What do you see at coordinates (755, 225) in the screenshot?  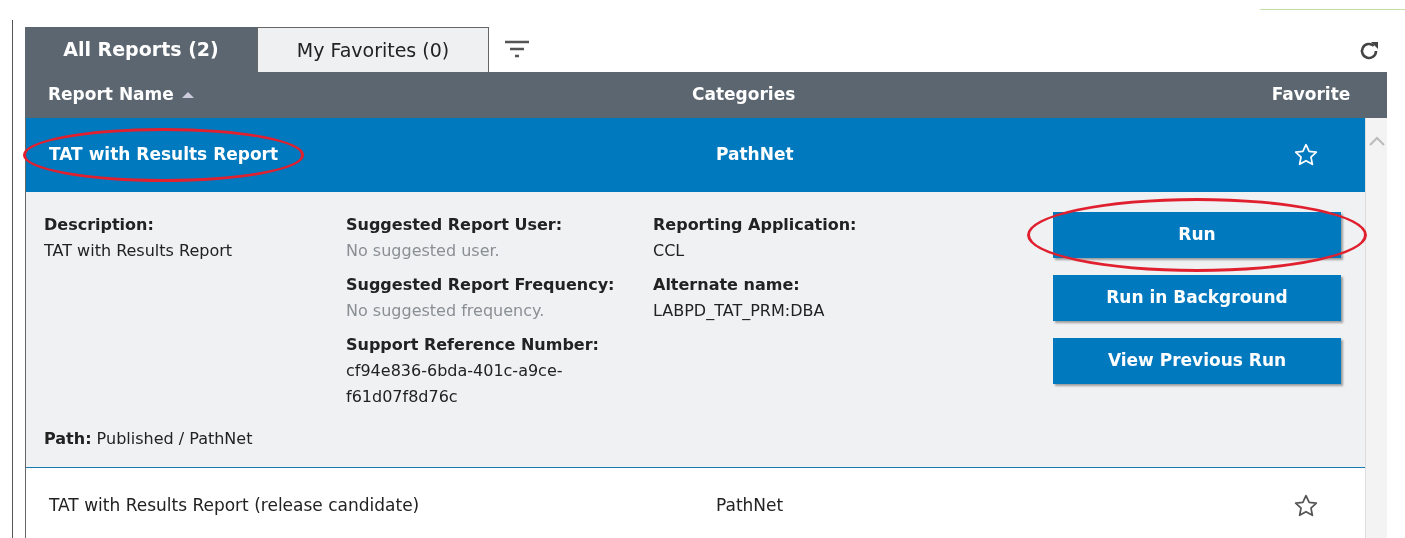 I see `field-label: Reporting Application:` at bounding box center [755, 225].